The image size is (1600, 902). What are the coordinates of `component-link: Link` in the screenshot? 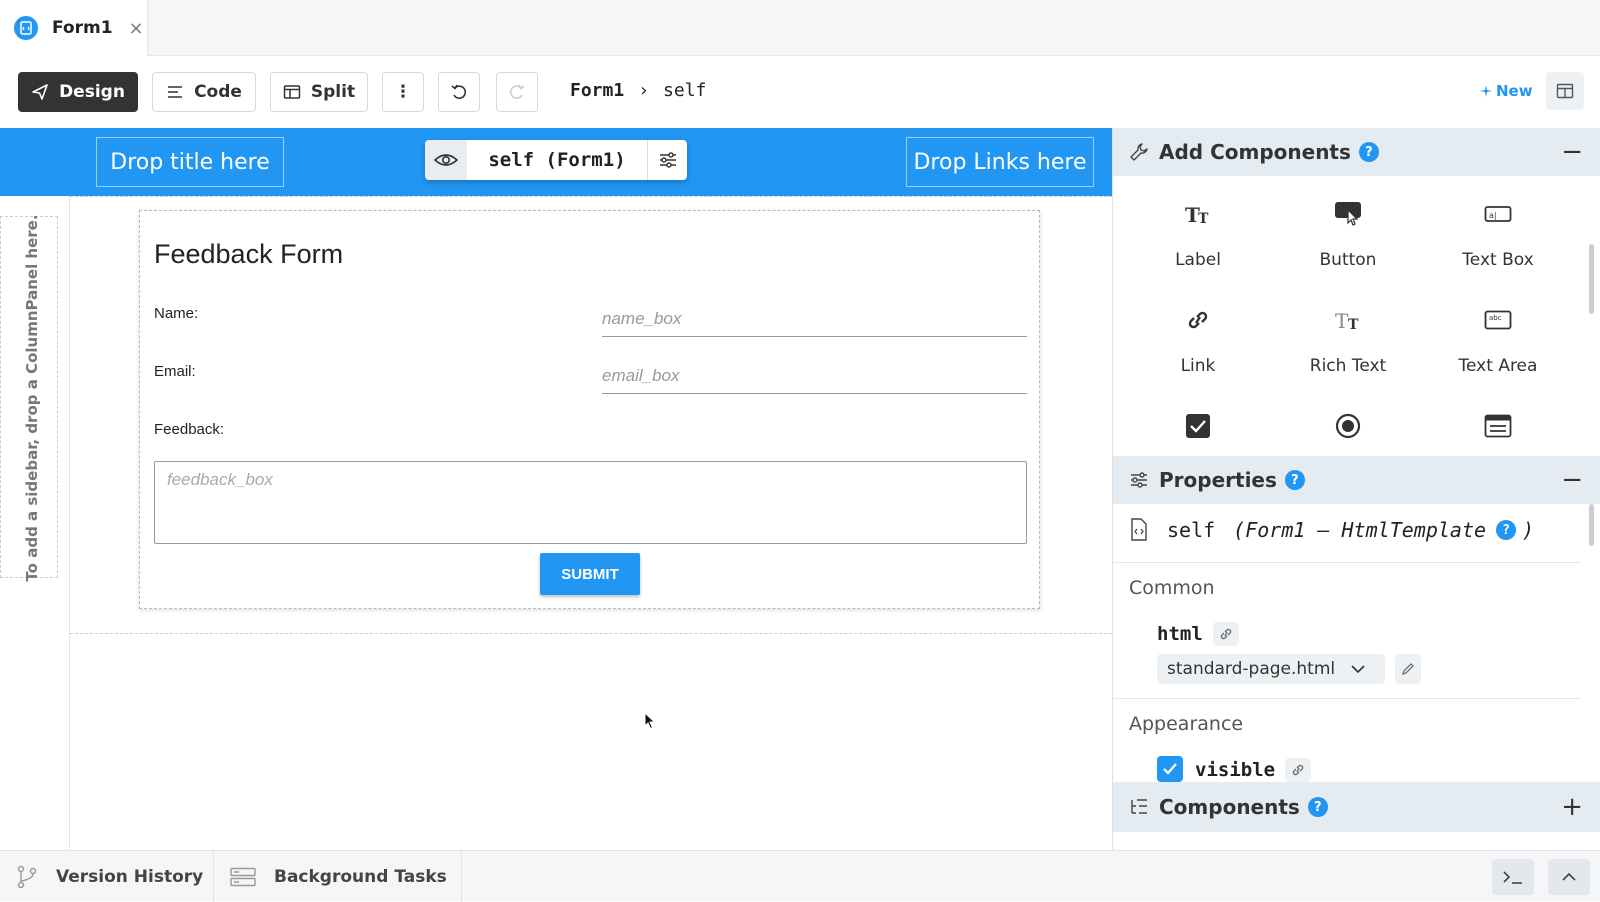 It's located at (1198, 332).